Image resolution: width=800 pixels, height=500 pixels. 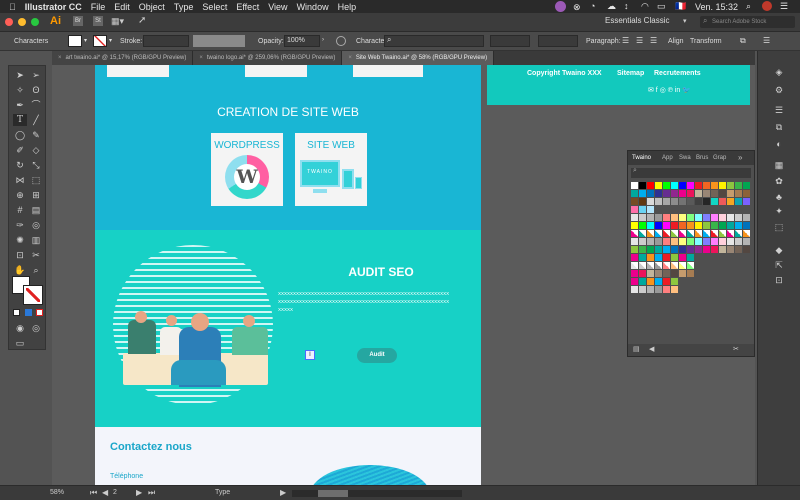 What do you see at coordinates (716, 7) in the screenshot?
I see `clock: Ven. 15:32` at bounding box center [716, 7].